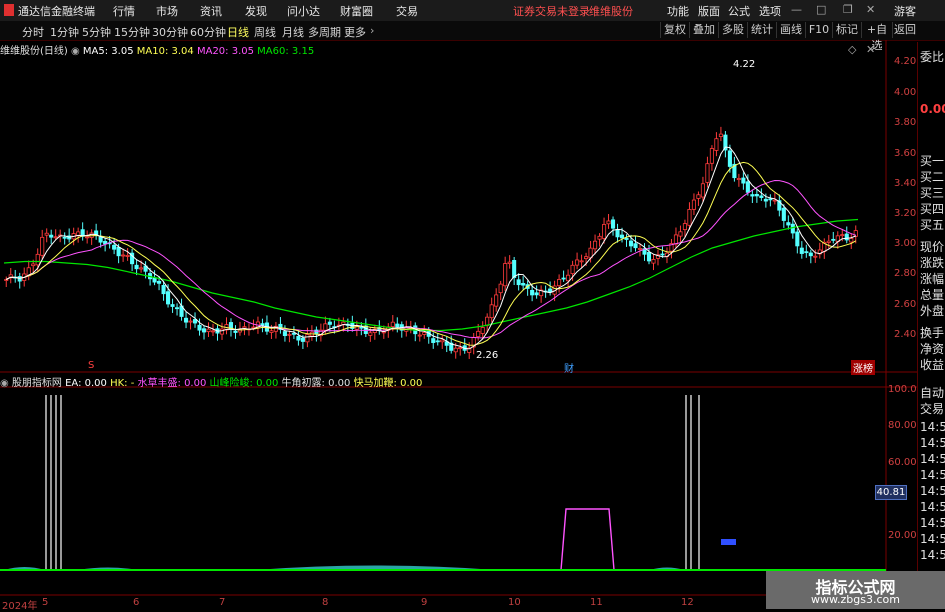 The height and width of the screenshot is (612, 945). I want to click on tab-more: 更多, so click(355, 32).